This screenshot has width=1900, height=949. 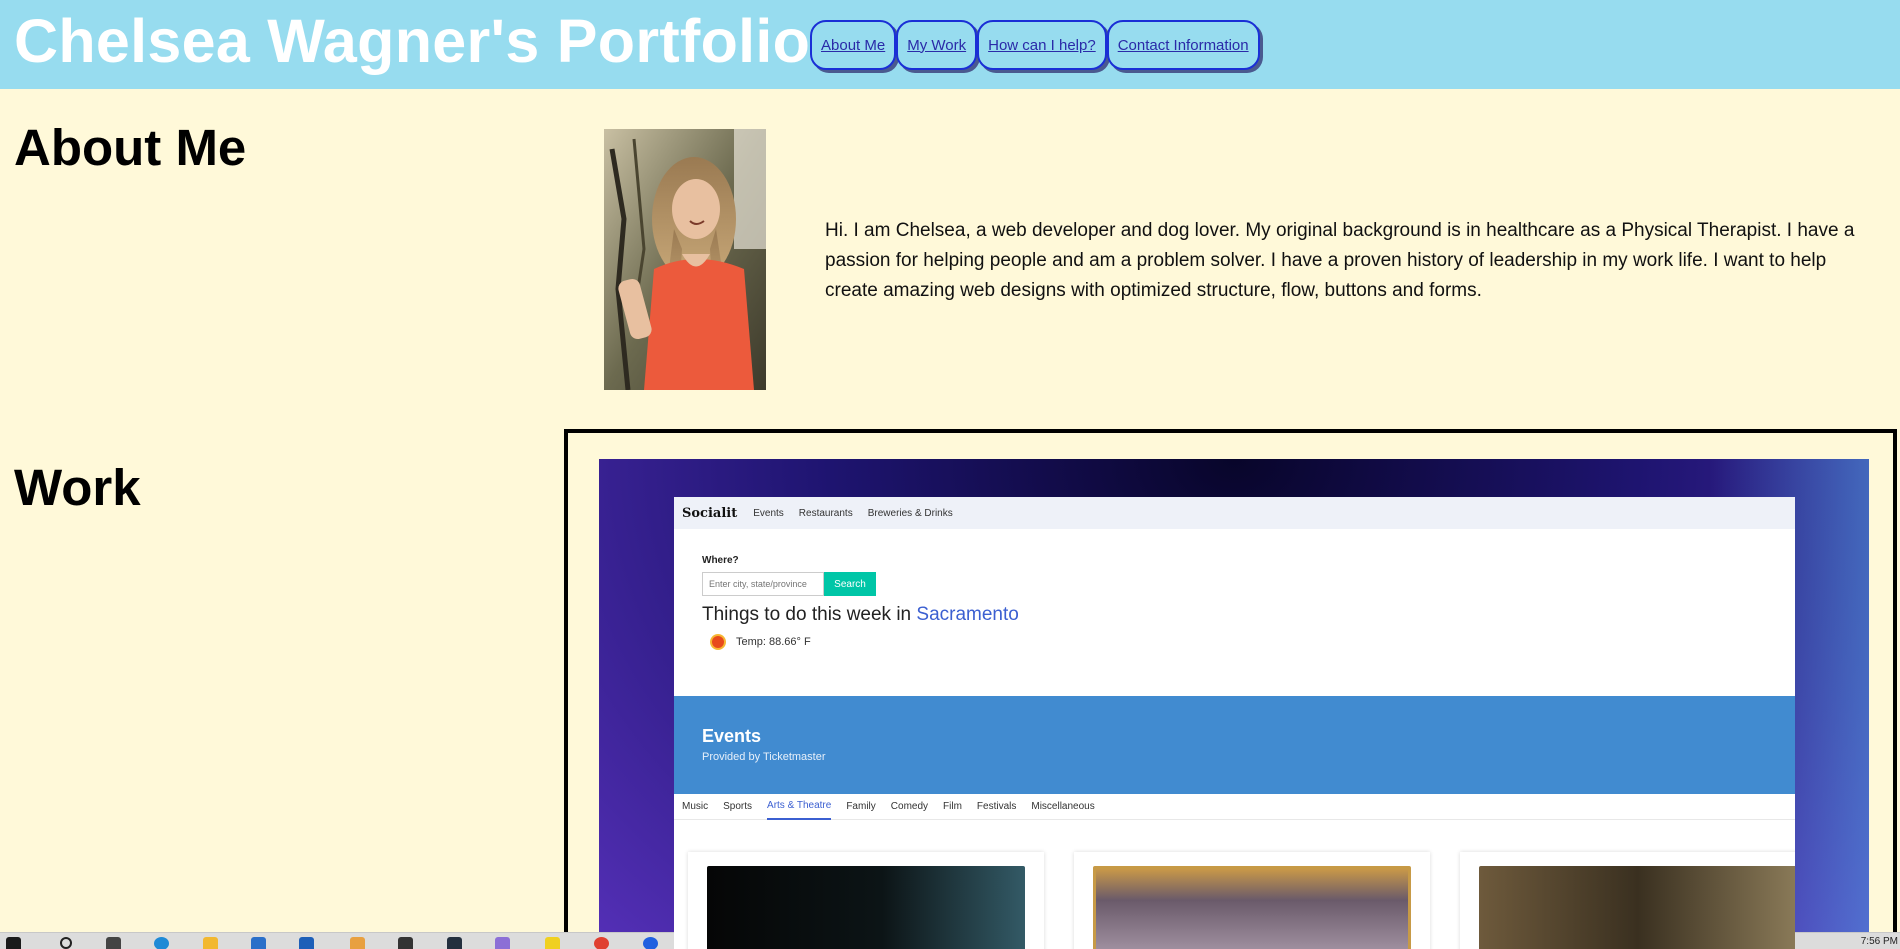 I want to click on app-icon, so click(x=502, y=943).